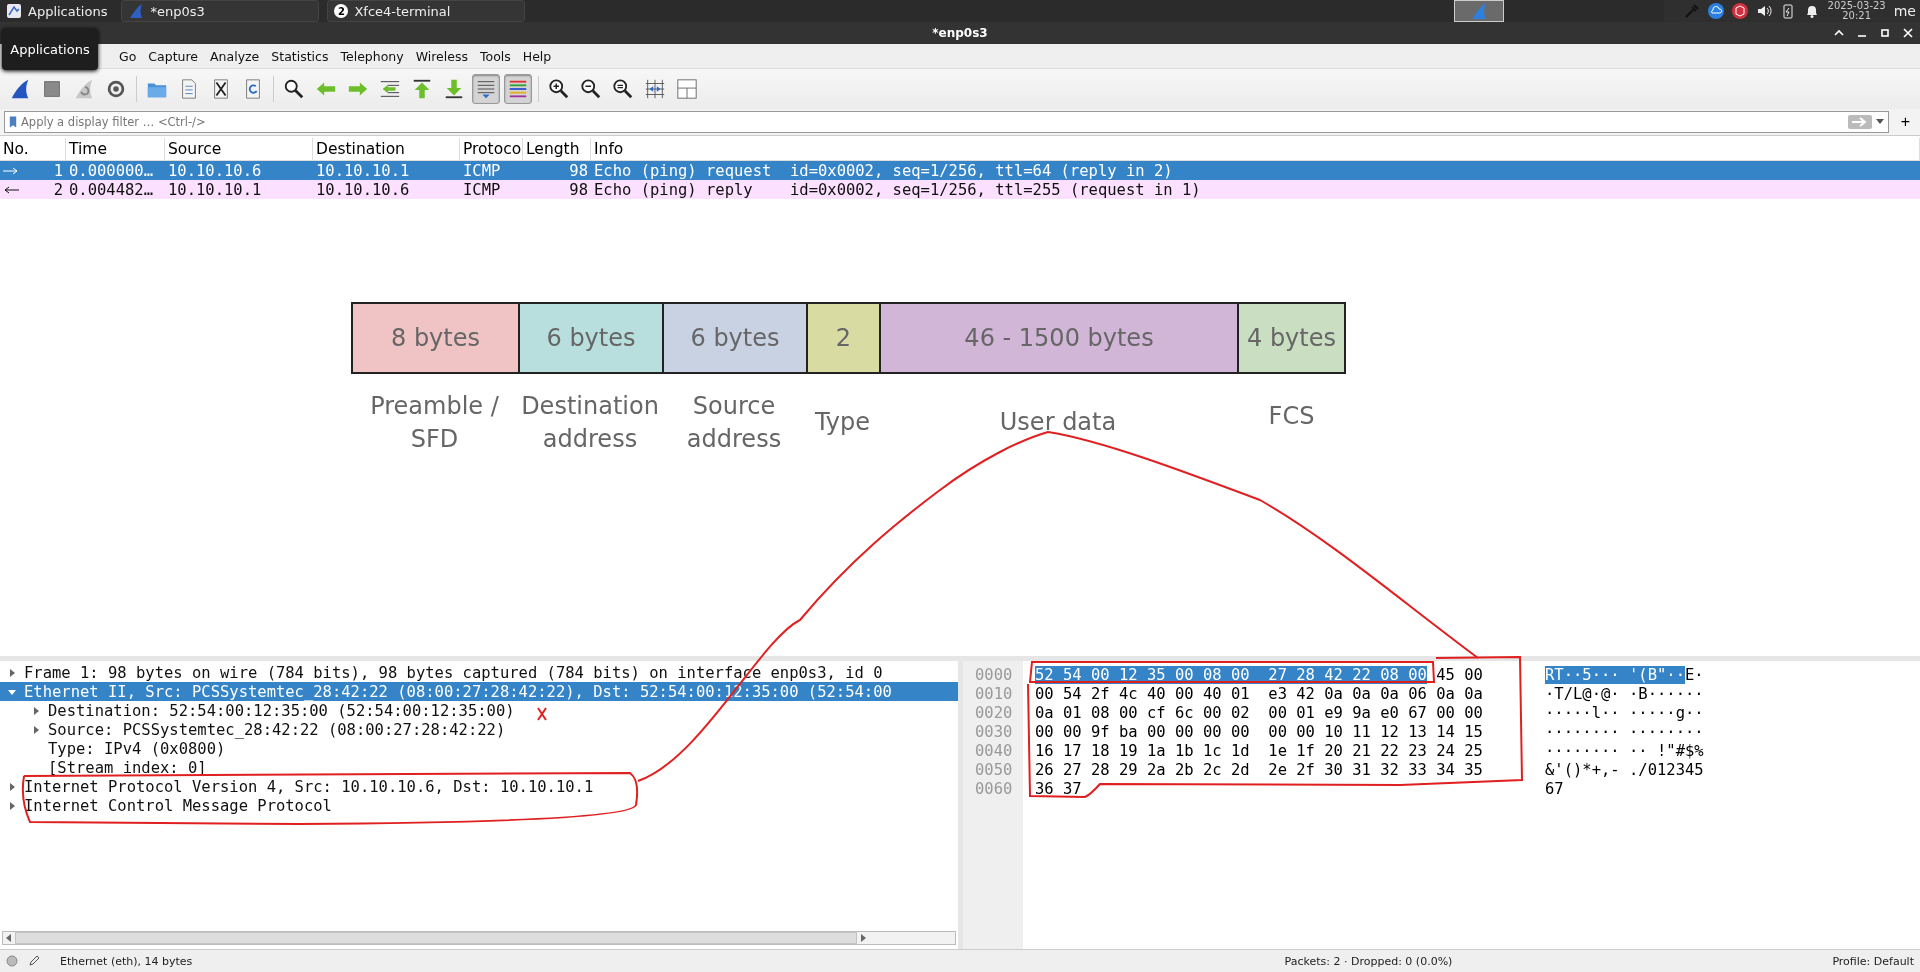 The image size is (1920, 972). I want to click on tree-item: [Stream index: 0], so click(479, 767).